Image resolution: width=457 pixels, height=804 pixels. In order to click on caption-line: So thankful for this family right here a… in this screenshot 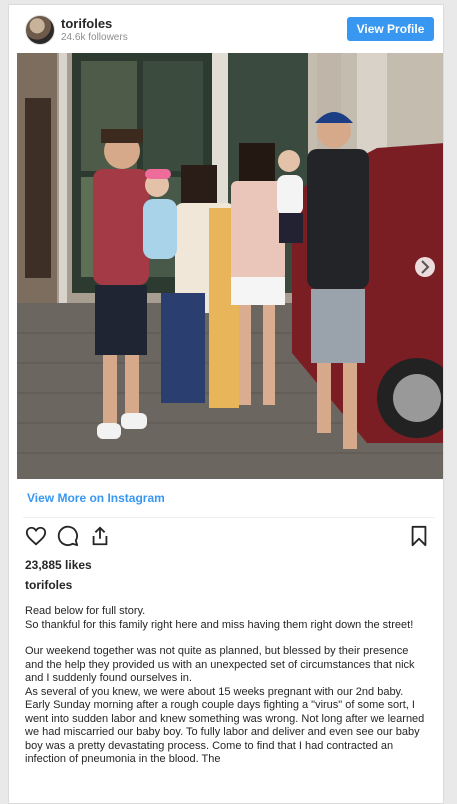, I will do `click(219, 624)`.